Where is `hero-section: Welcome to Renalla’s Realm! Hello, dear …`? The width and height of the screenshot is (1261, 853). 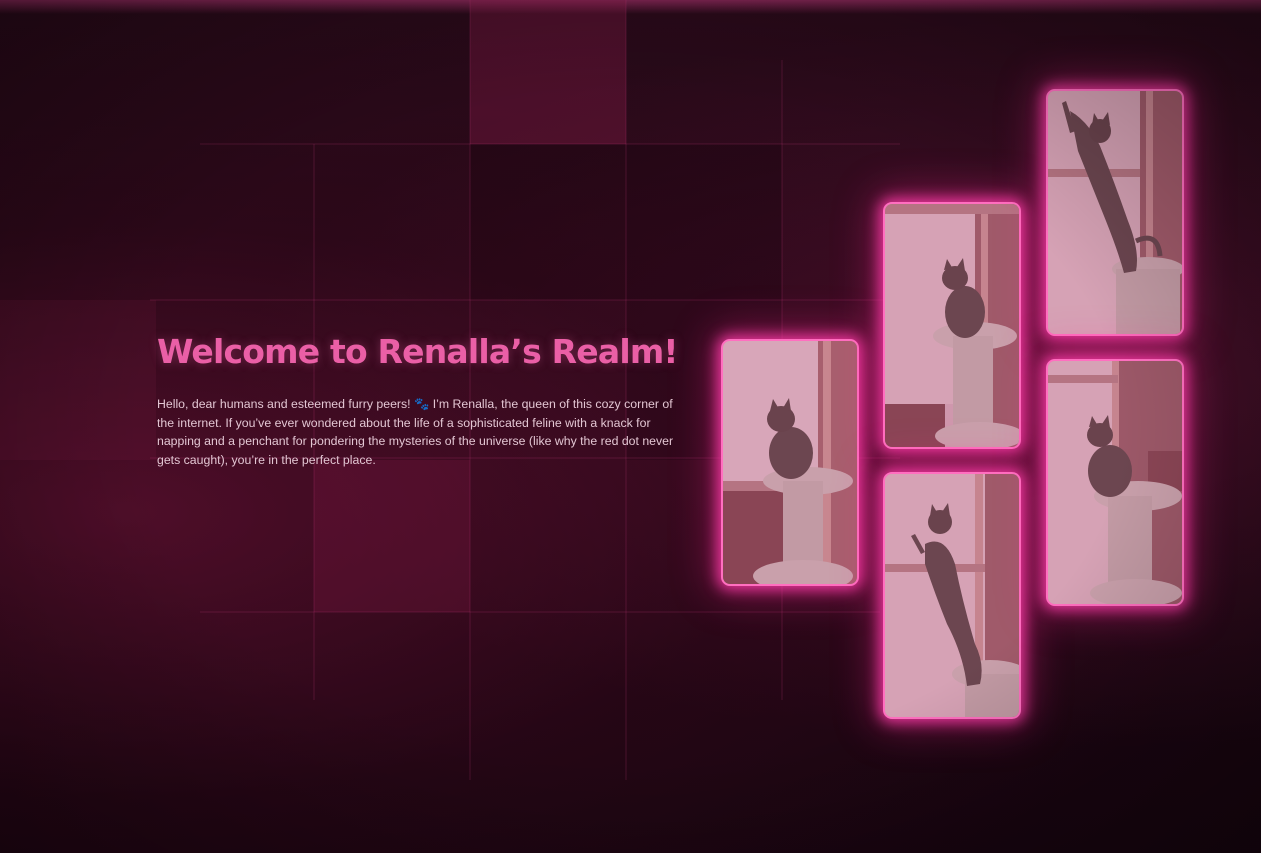
hero-section: Welcome to Renalla’s Realm! Hello, dear … is located at coordinates (417, 400).